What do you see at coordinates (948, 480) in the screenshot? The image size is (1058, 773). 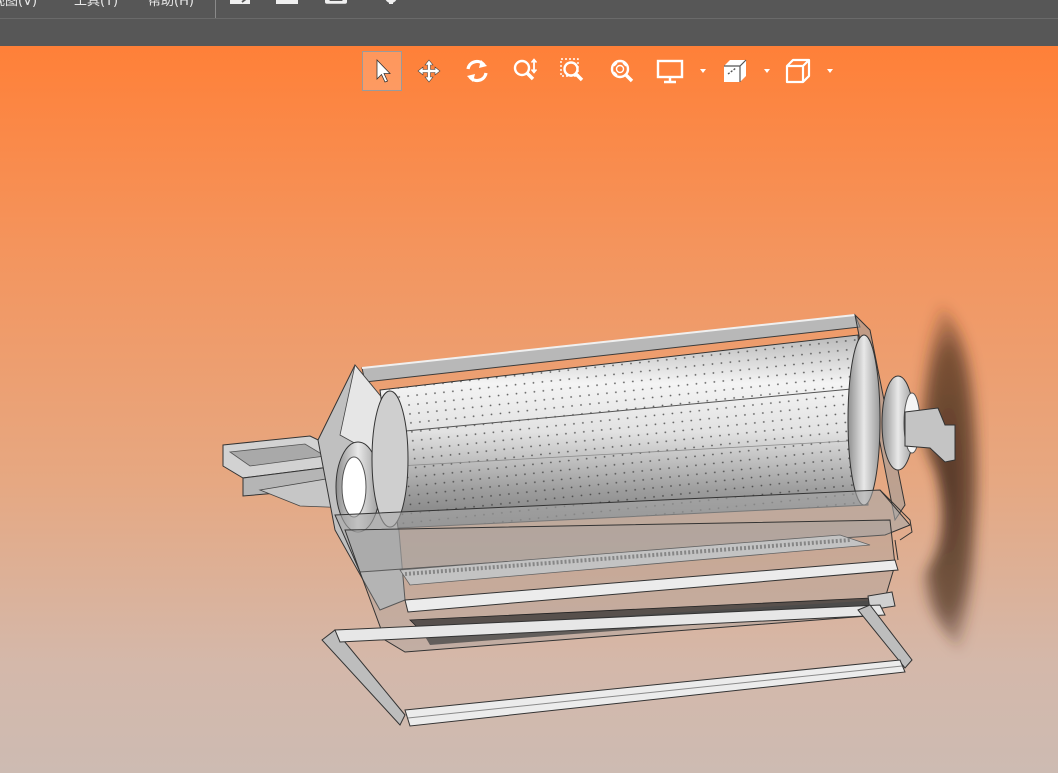 I see `model-shadow` at bounding box center [948, 480].